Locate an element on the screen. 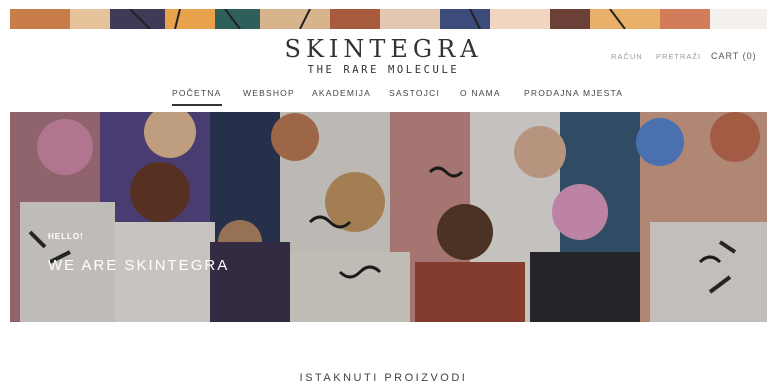 This screenshot has height=383, width=767. hero-title: WE ARE SKINTEGRA is located at coordinates (139, 265).